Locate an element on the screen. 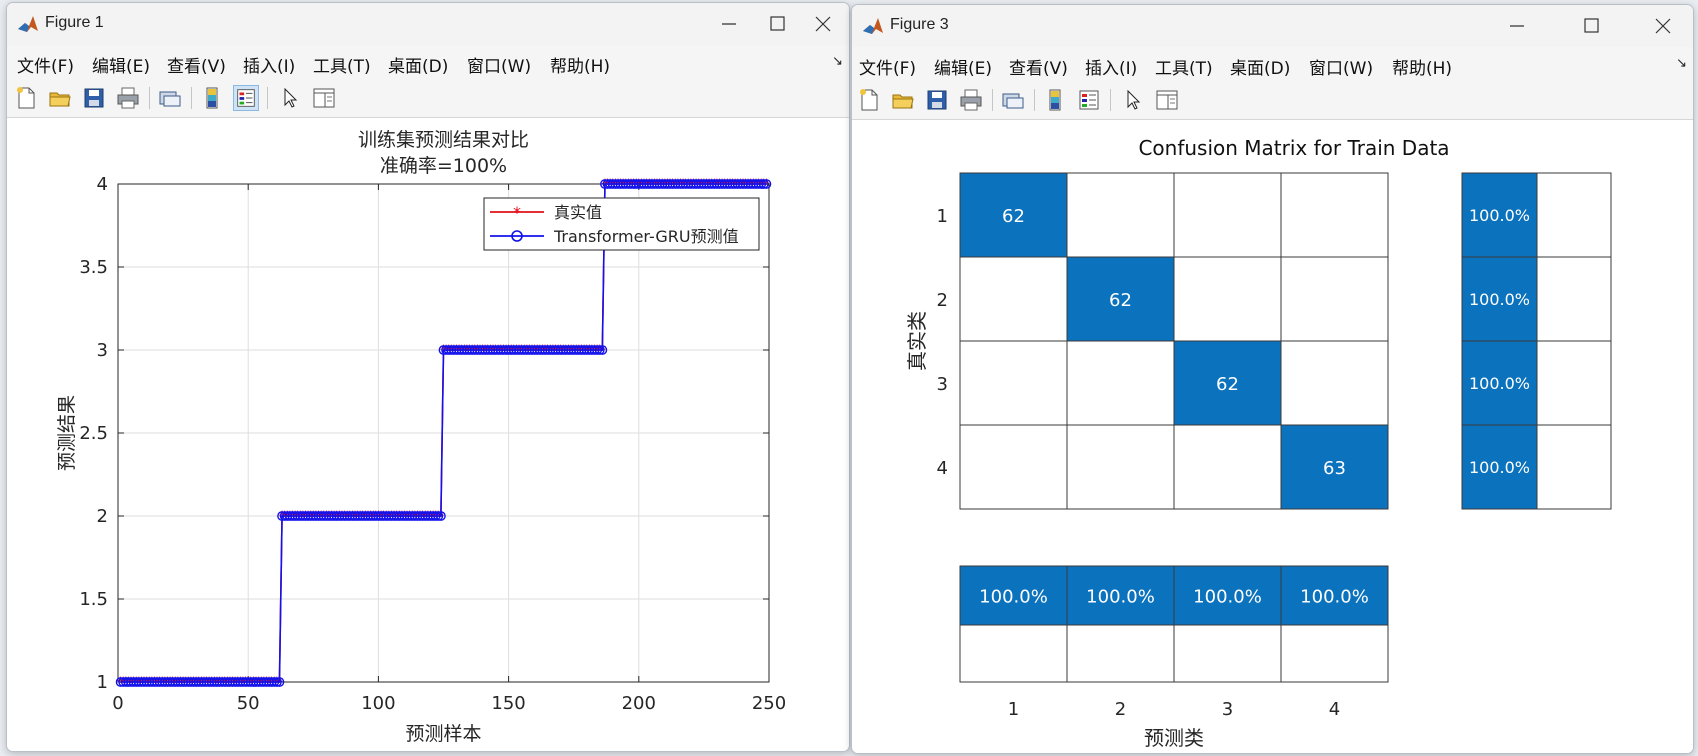  y-tick-label: 1.5 is located at coordinates (93, 599).